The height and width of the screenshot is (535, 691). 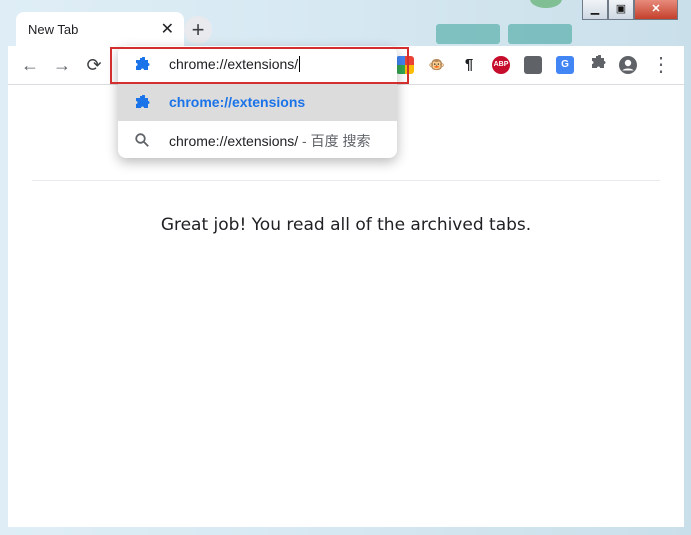 What do you see at coordinates (94, 65) in the screenshot?
I see `reload-icon: ⟳` at bounding box center [94, 65].